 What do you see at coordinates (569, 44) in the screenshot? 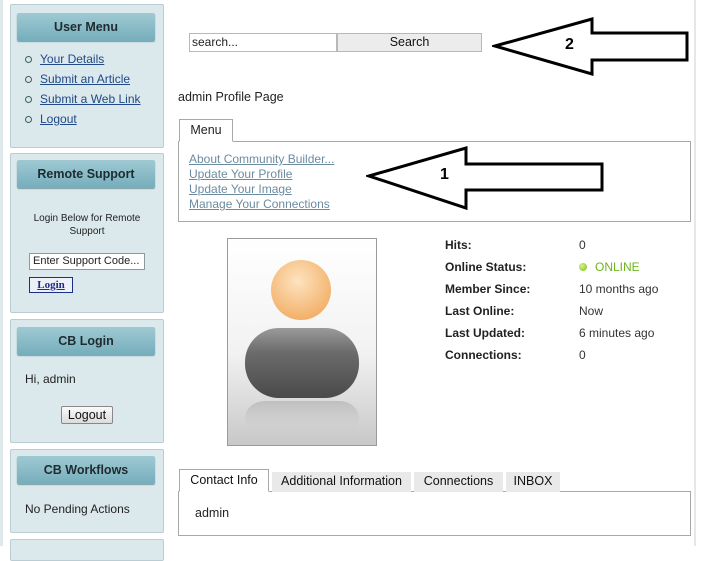
I see `arrow-2-label: 2` at bounding box center [569, 44].